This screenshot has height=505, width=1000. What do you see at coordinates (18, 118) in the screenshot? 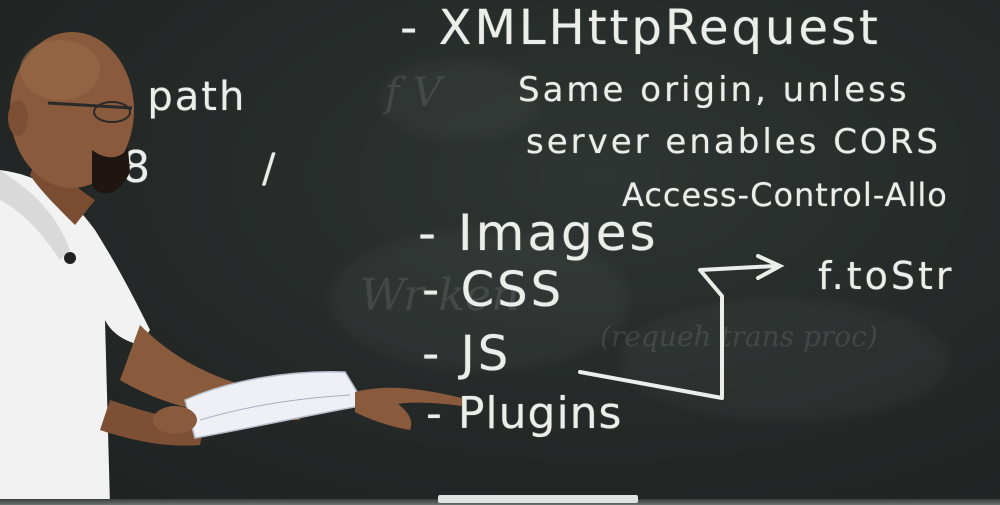
I see `ear` at bounding box center [18, 118].